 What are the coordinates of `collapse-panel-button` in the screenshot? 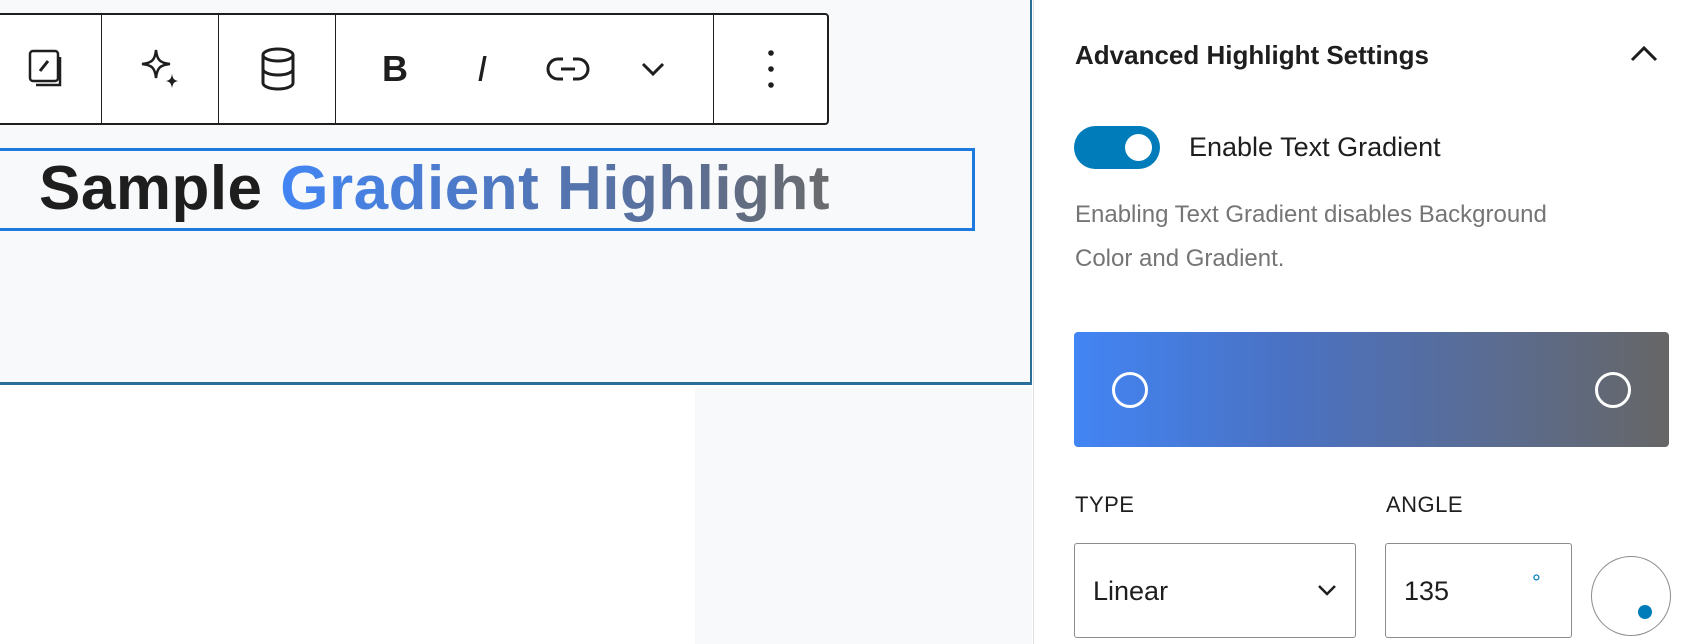 It's located at (1644, 55).